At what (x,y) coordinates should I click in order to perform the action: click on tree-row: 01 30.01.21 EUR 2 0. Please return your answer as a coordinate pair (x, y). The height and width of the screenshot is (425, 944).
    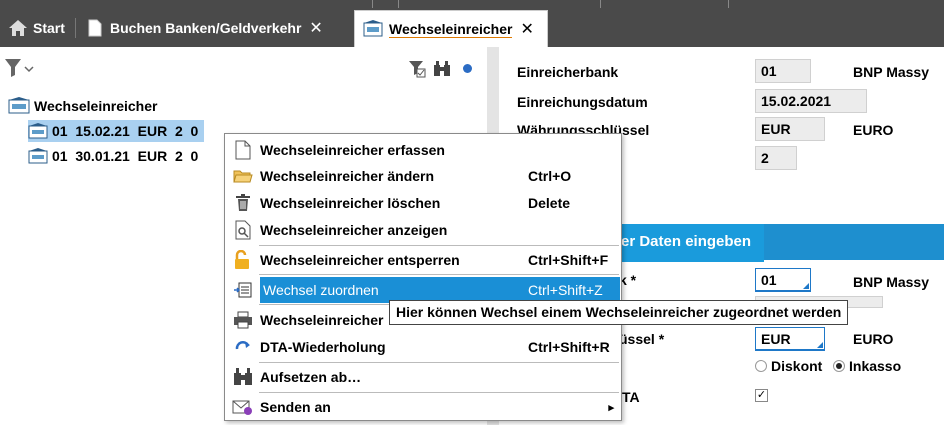
    Looking at the image, I should click on (113, 156).